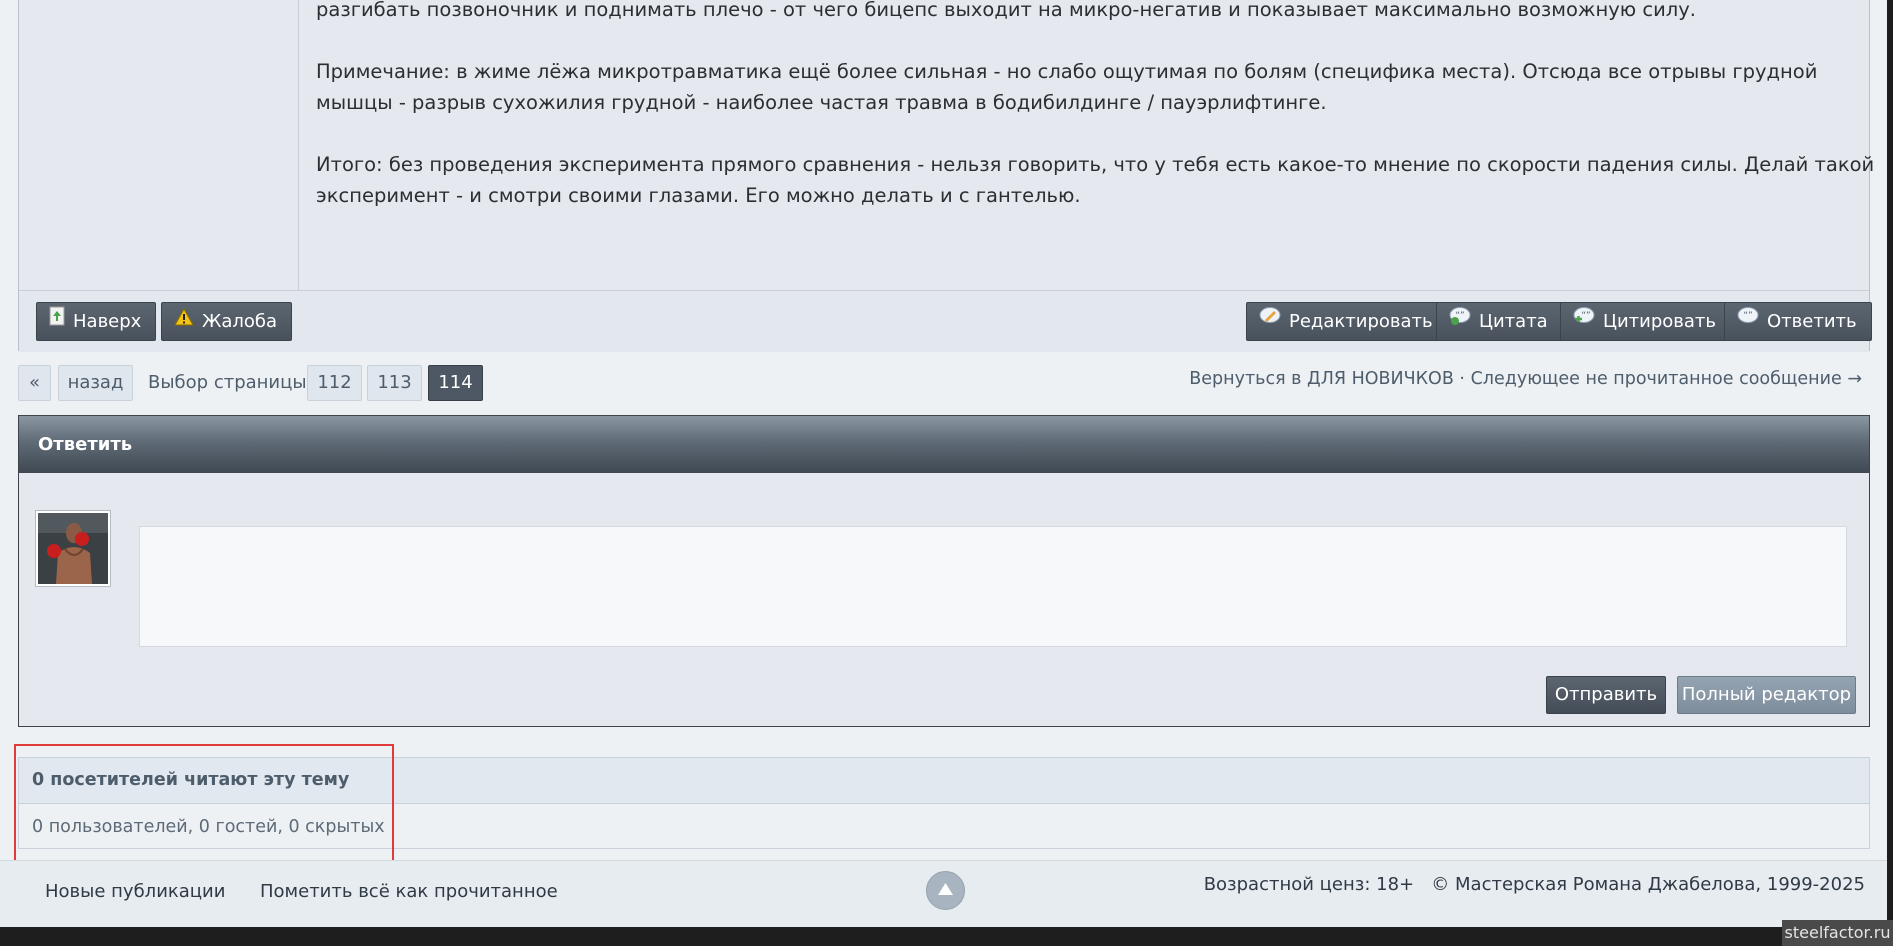 Image resolution: width=1893 pixels, height=946 pixels. I want to click on cite-button: “” Цитировать, so click(1646, 321).